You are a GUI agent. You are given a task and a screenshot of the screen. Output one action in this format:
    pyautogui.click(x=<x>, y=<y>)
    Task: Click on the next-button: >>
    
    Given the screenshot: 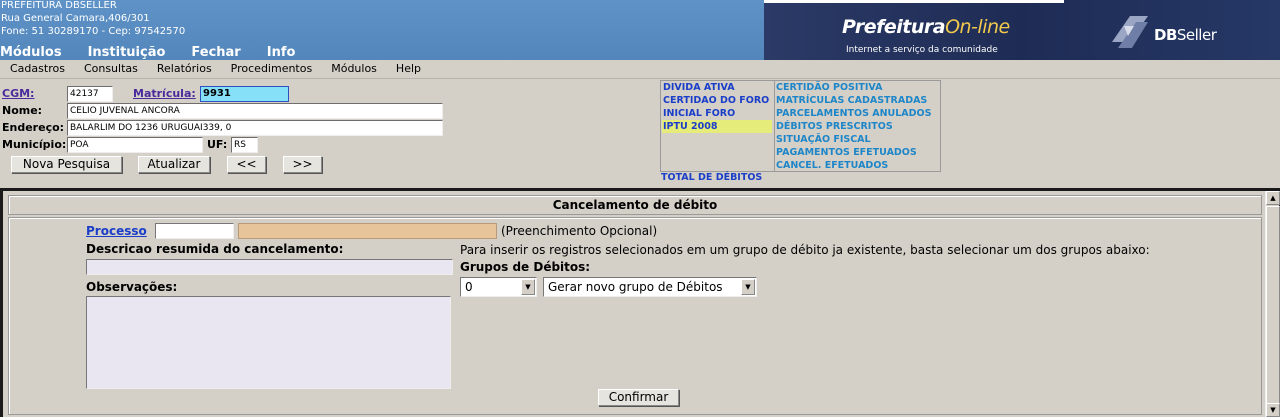 What is the action you would take?
    pyautogui.click(x=302, y=164)
    